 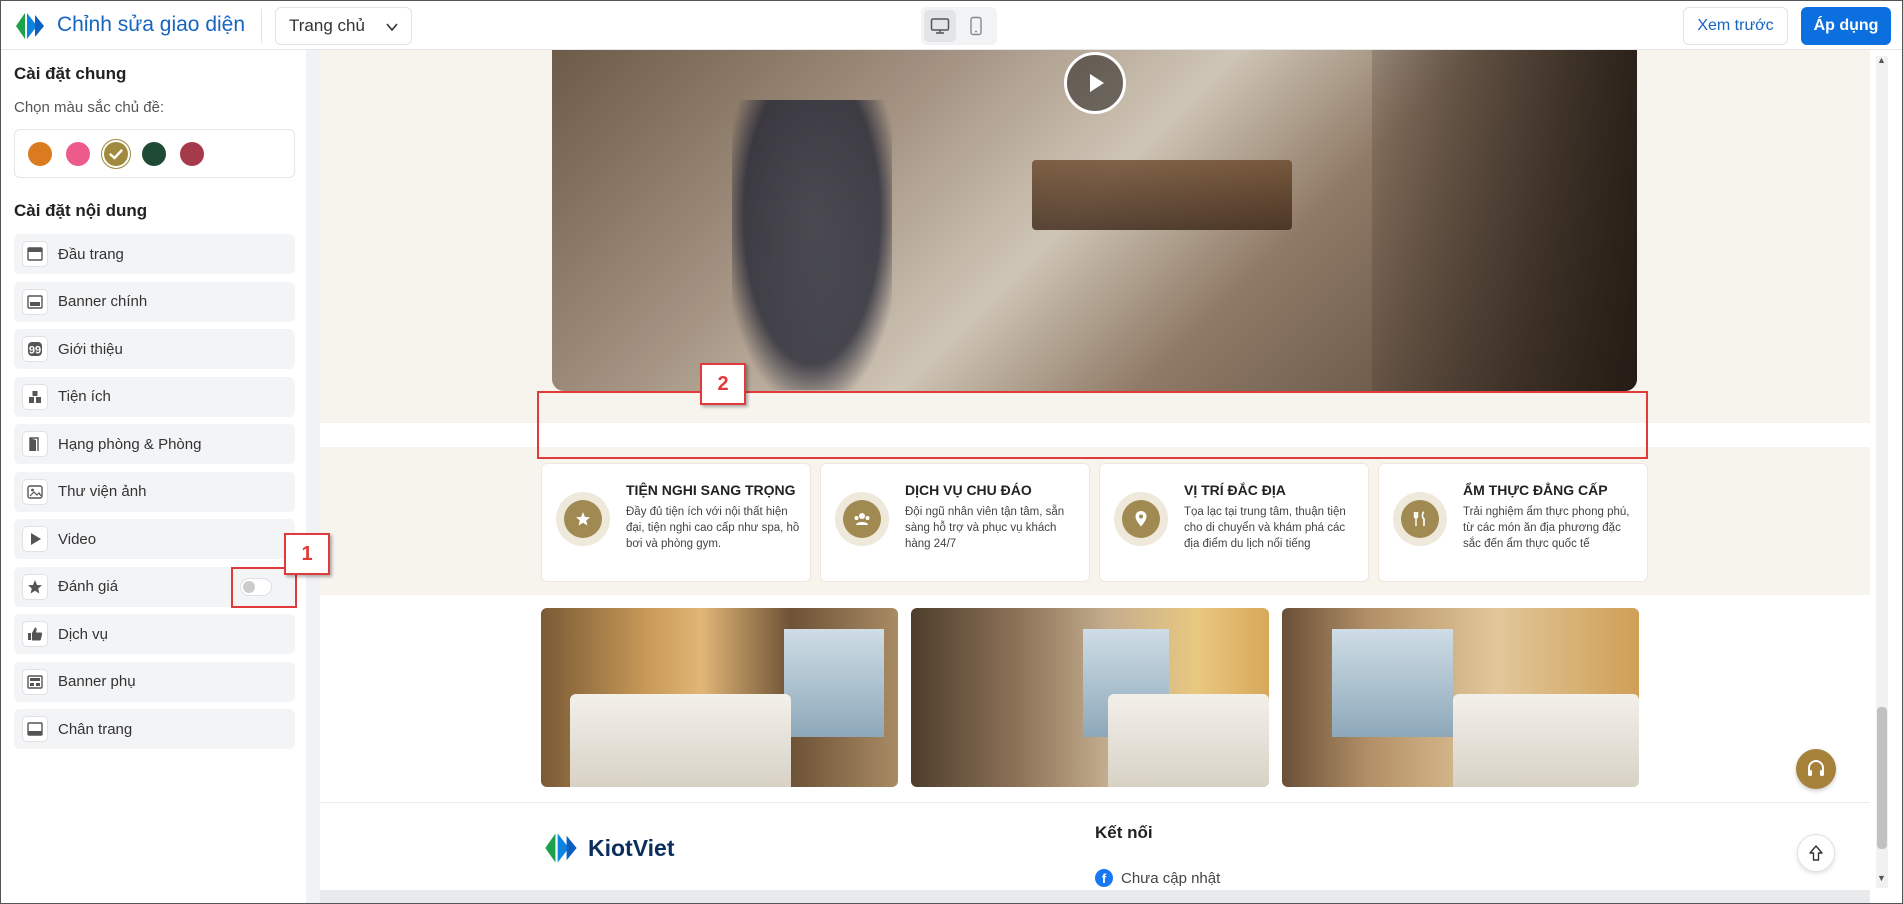 What do you see at coordinates (1095, 896) in the screenshot?
I see `canvas-bottom-edge` at bounding box center [1095, 896].